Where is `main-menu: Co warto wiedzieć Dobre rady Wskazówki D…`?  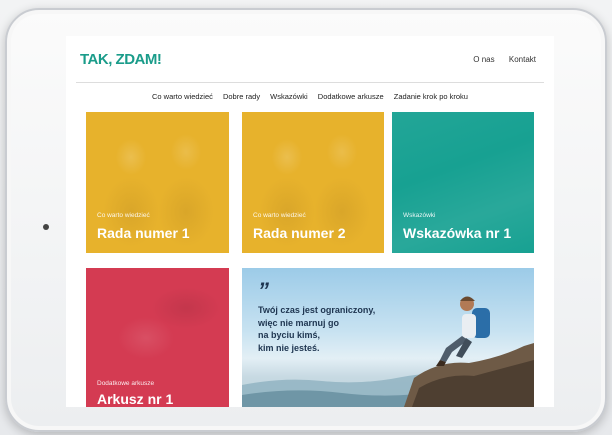
main-menu: Co warto wiedzieć Dobre rady Wskazówki D… is located at coordinates (310, 96).